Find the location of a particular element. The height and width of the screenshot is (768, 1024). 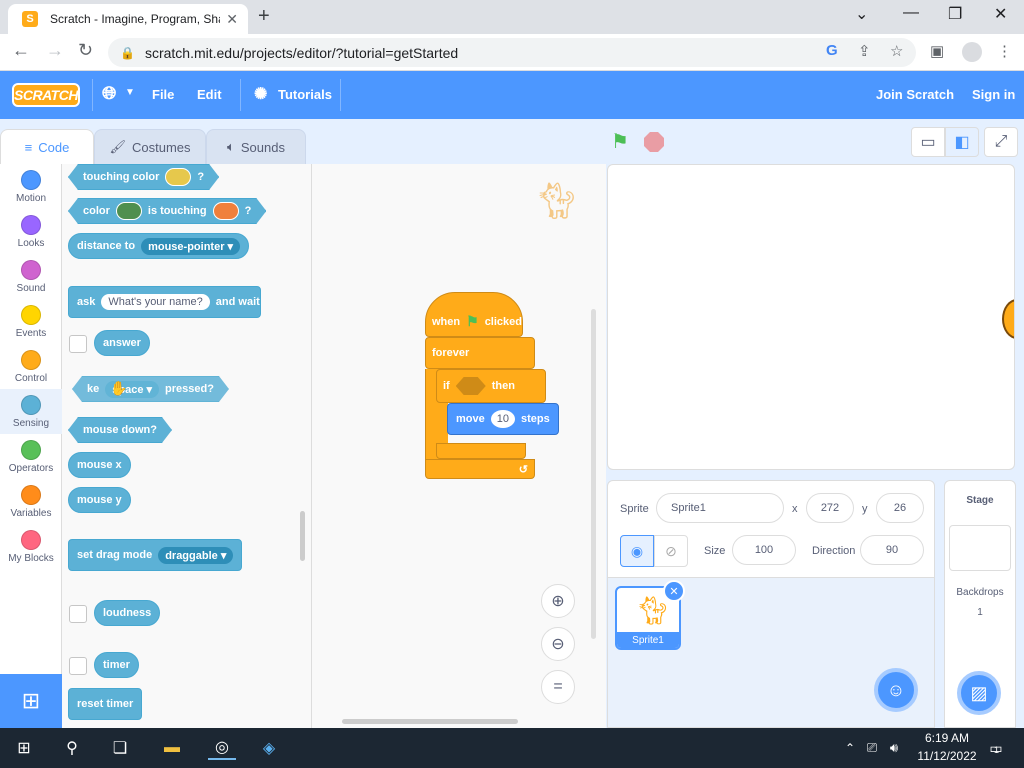

file-menu: File is located at coordinates (163, 94).